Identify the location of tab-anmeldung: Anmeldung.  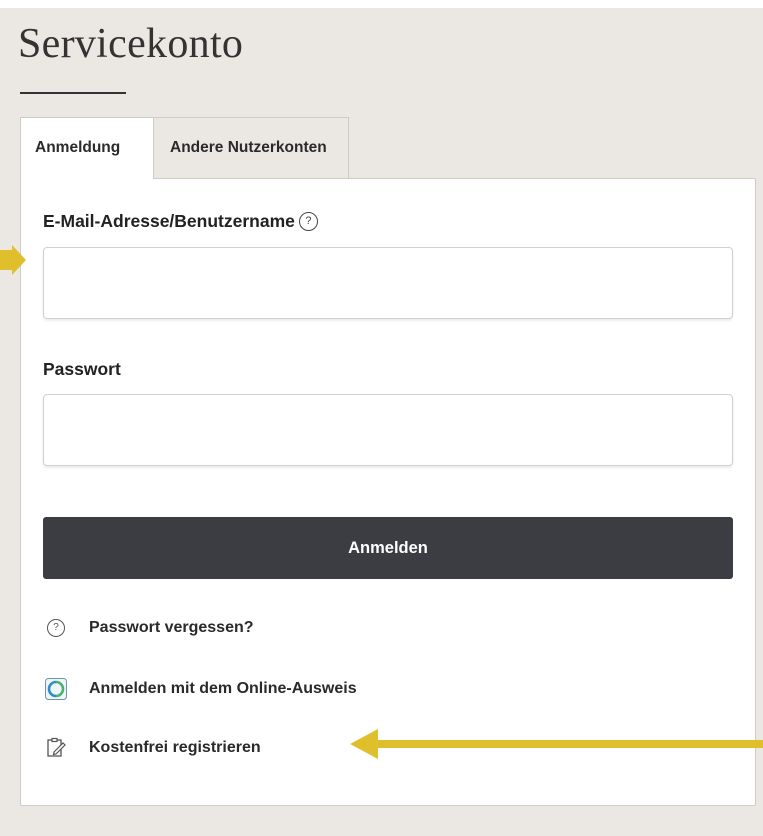
(87, 148).